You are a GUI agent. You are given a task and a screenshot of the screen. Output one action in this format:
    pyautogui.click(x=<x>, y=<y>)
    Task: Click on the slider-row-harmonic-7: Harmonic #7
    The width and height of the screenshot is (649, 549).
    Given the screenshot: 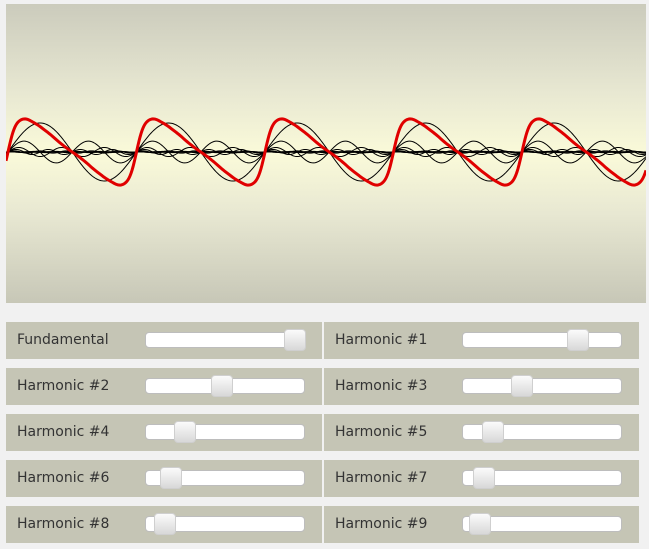 What is the action you would take?
    pyautogui.click(x=481, y=478)
    